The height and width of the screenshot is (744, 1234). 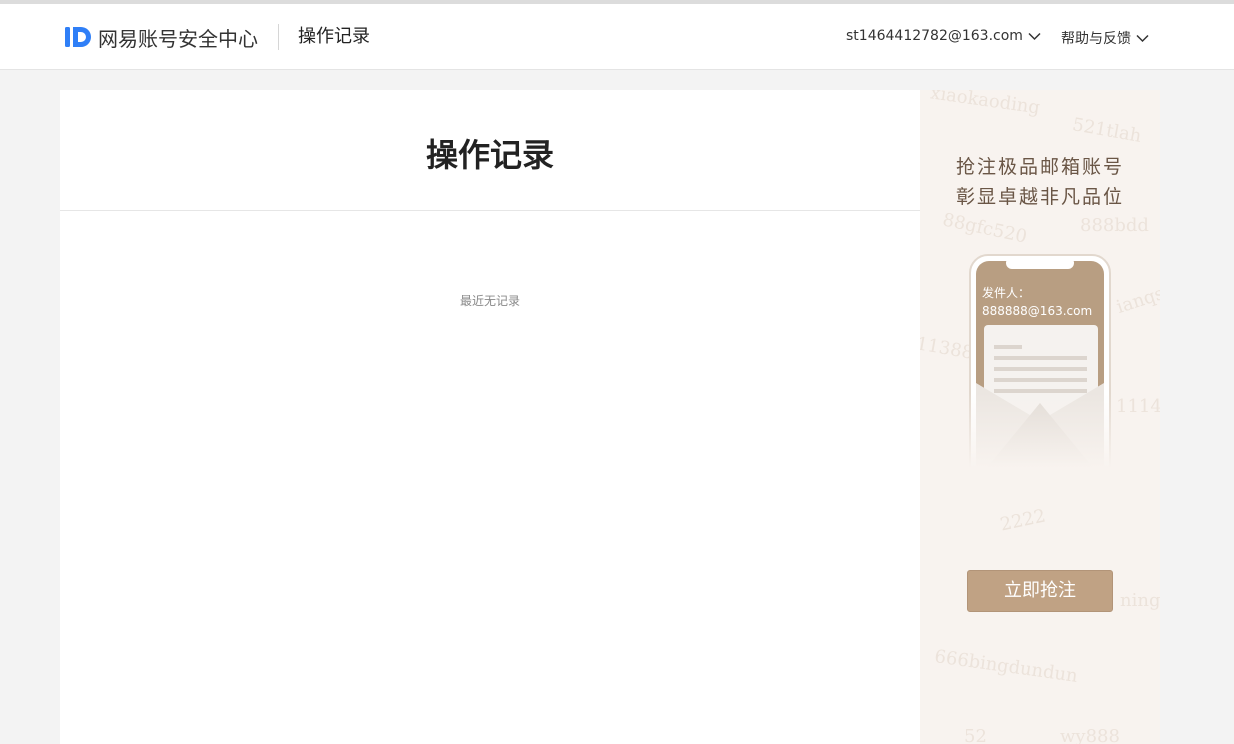 I want to click on header-page-title: 操作记录, so click(x=334, y=36).